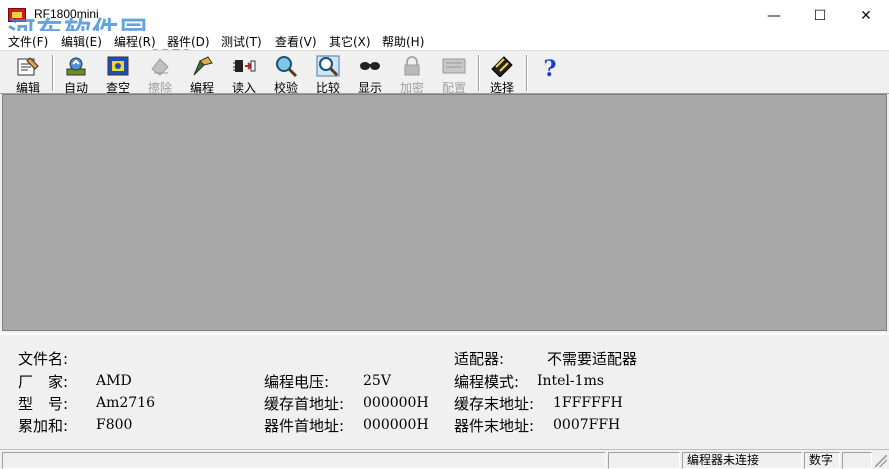 The height and width of the screenshot is (469, 889). Describe the element at coordinates (28, 66) in the screenshot. I see `edit-icon` at that location.